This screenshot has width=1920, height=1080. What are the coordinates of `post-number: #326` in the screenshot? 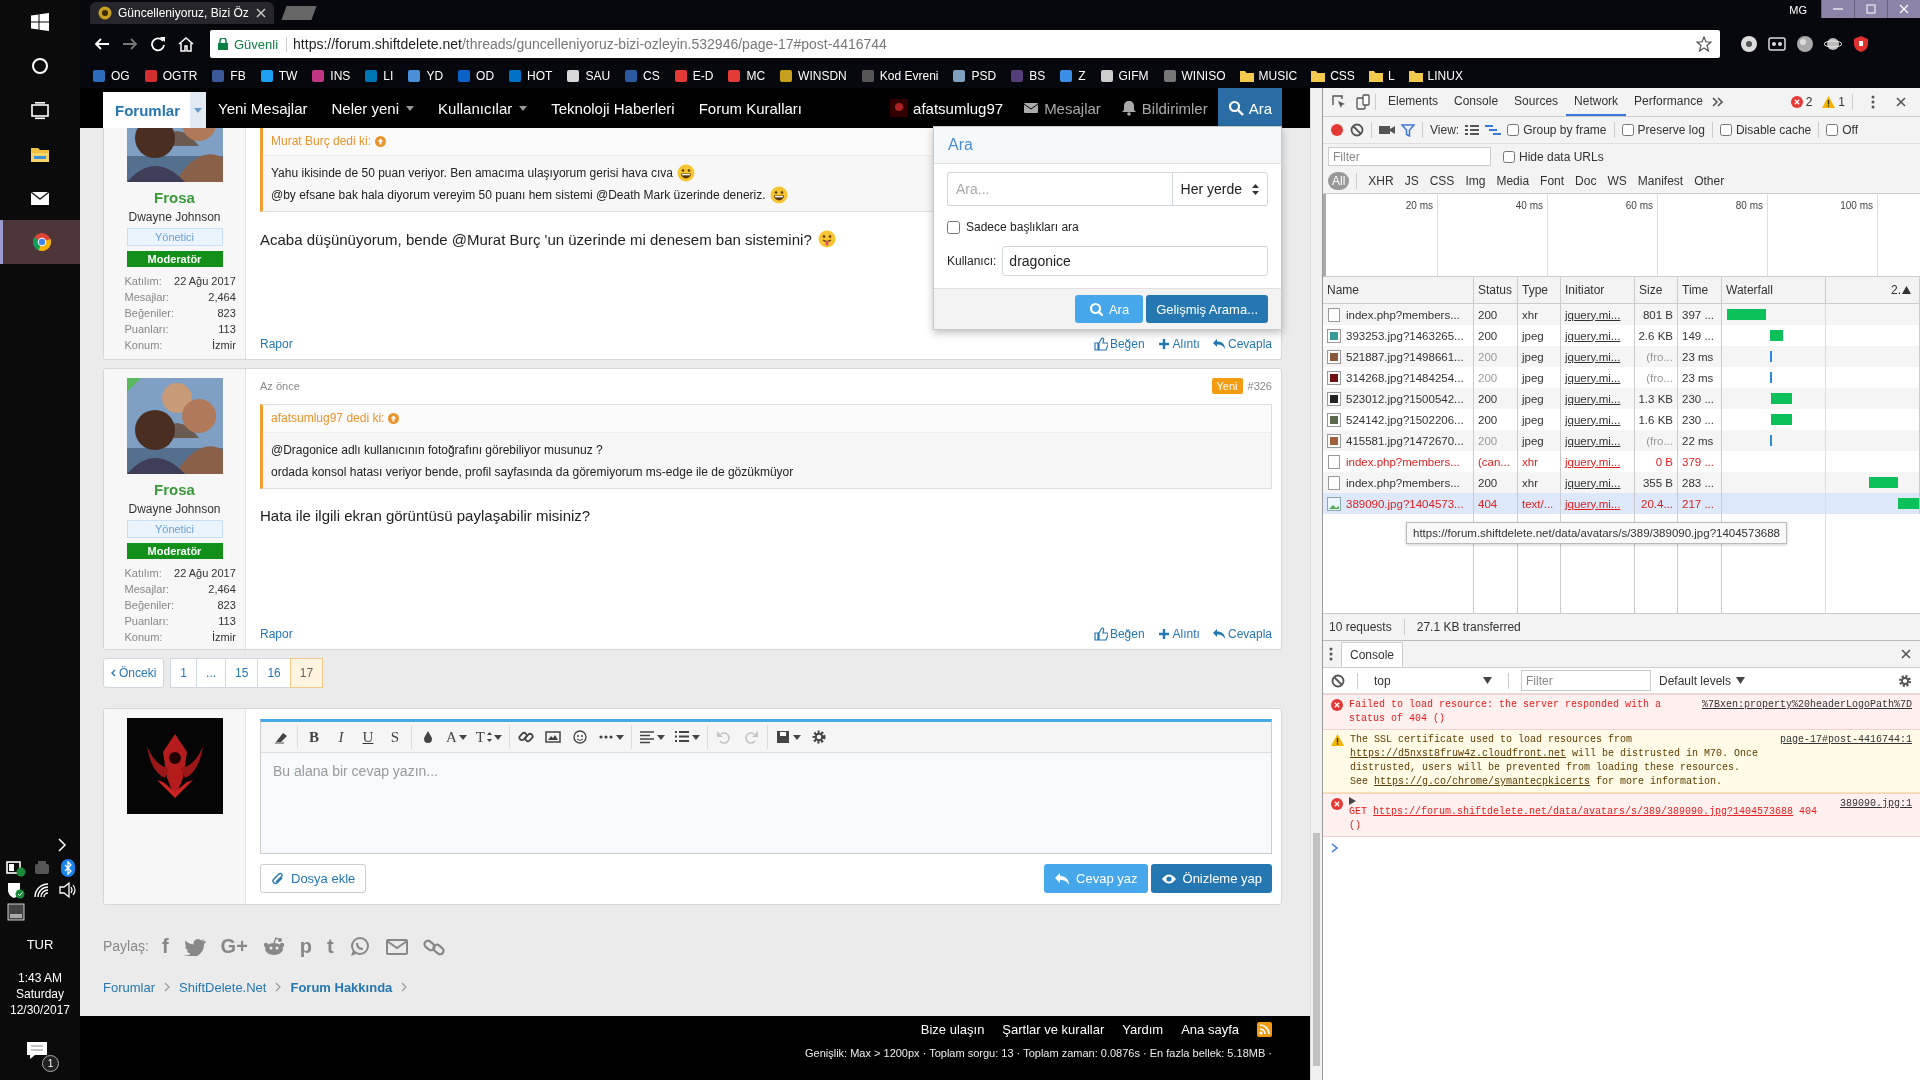 It's located at (1259, 386).